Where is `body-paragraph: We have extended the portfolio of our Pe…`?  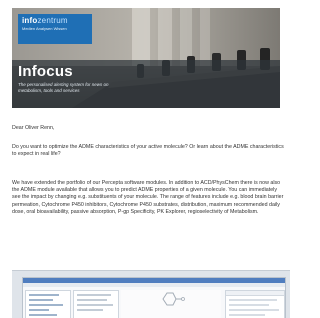 body-paragraph: We have extended the portfolio of our Pe… is located at coordinates (148, 197).